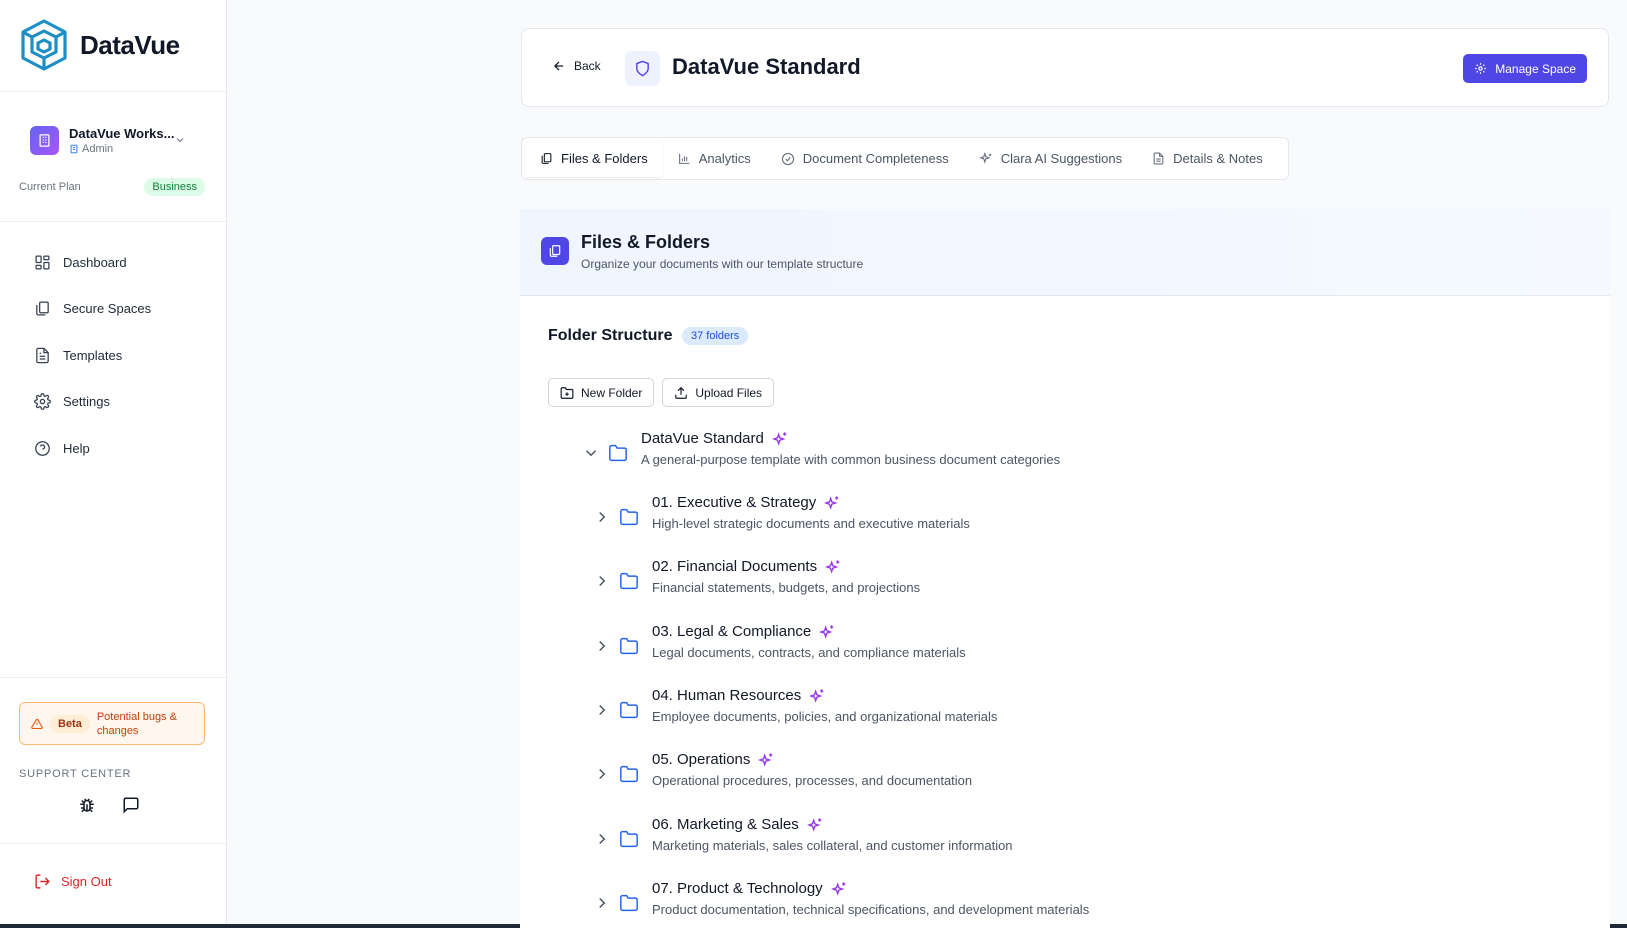  What do you see at coordinates (610, 335) in the screenshot?
I see `folder-structure-title: Folder Structure` at bounding box center [610, 335].